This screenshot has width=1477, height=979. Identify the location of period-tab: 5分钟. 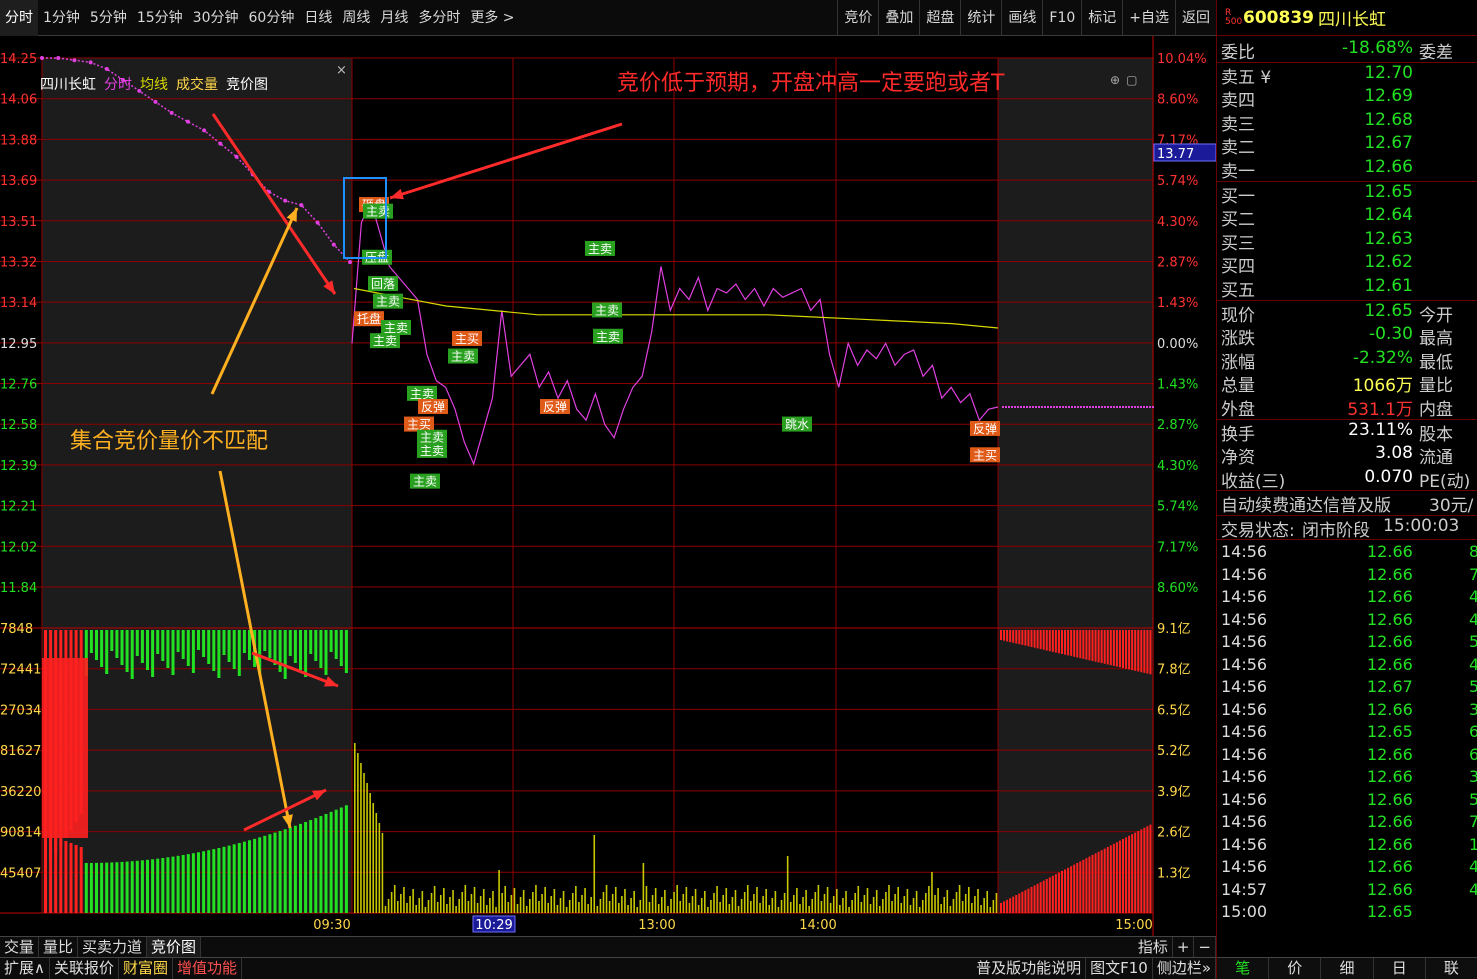
(108, 18).